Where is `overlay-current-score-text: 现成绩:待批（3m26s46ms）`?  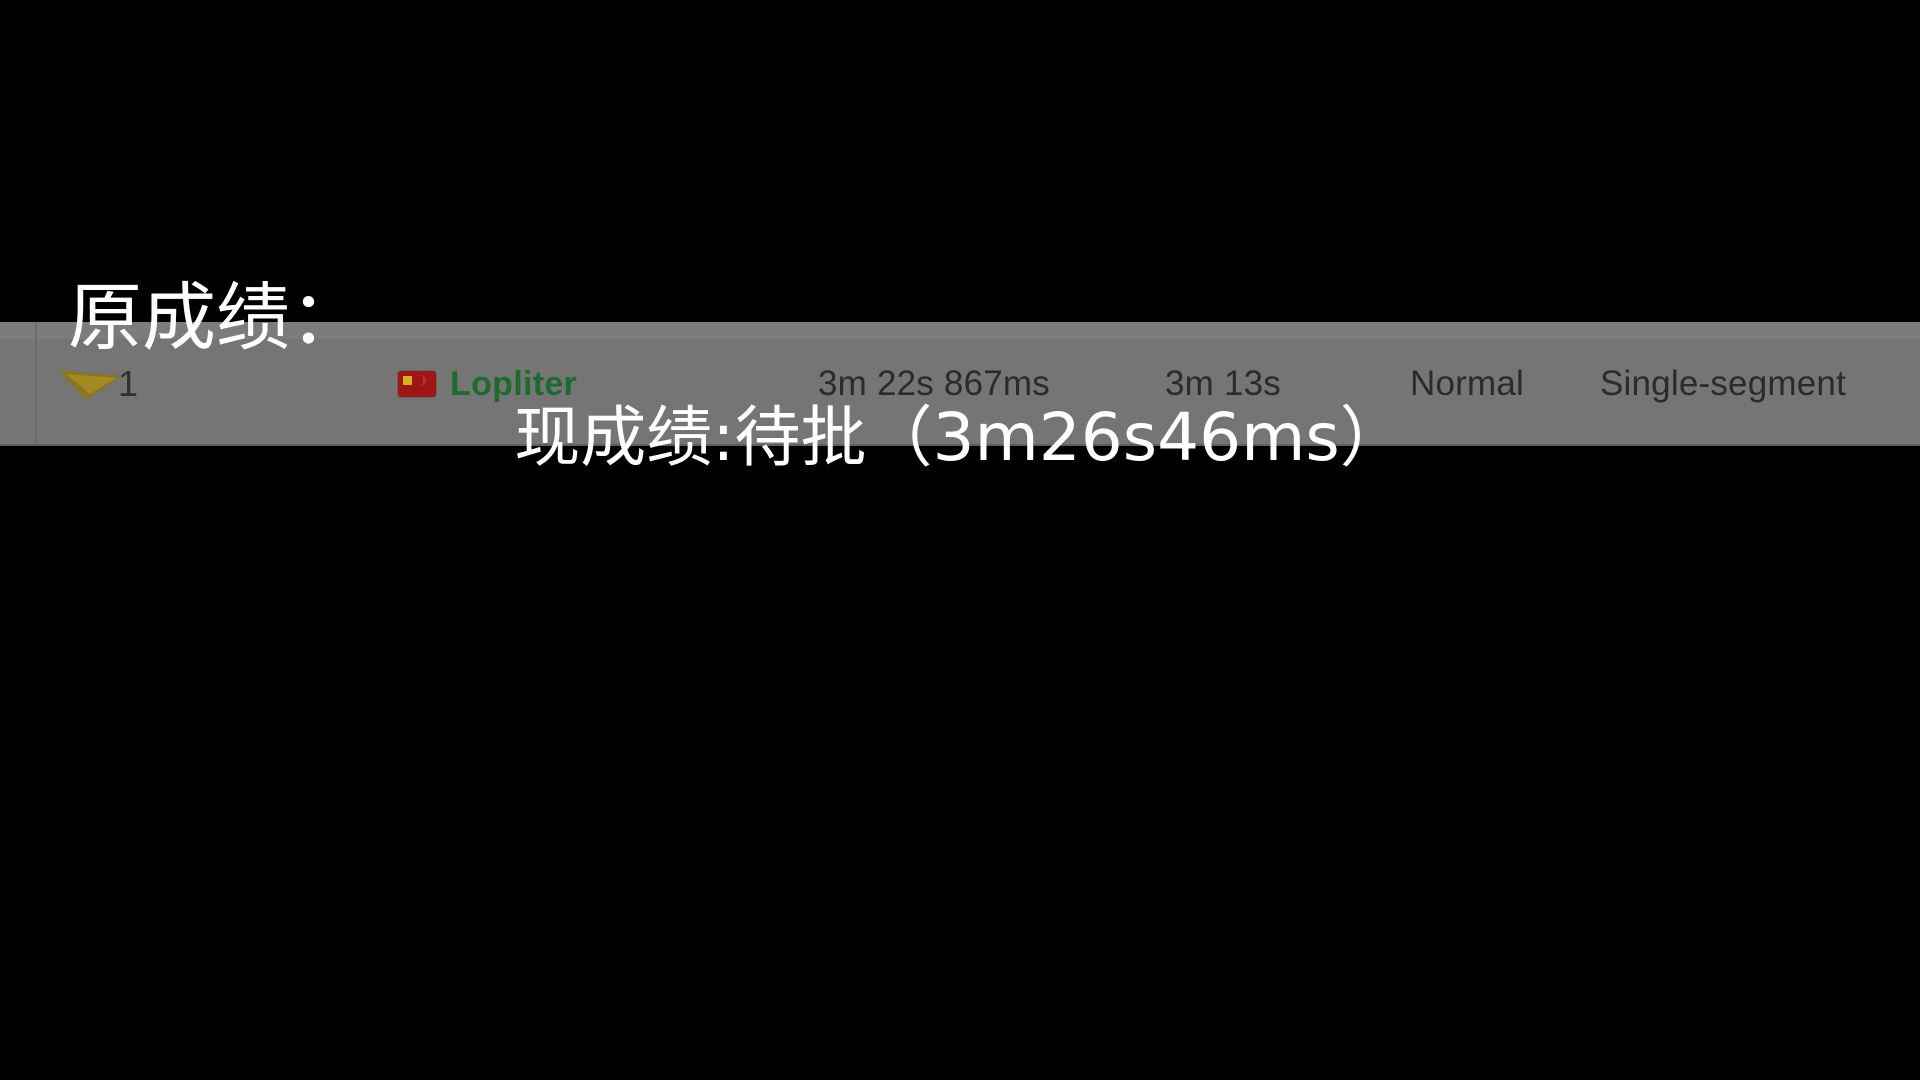 overlay-current-score-text: 现成绩:待批（3m26s46ms） is located at coordinates (960, 437).